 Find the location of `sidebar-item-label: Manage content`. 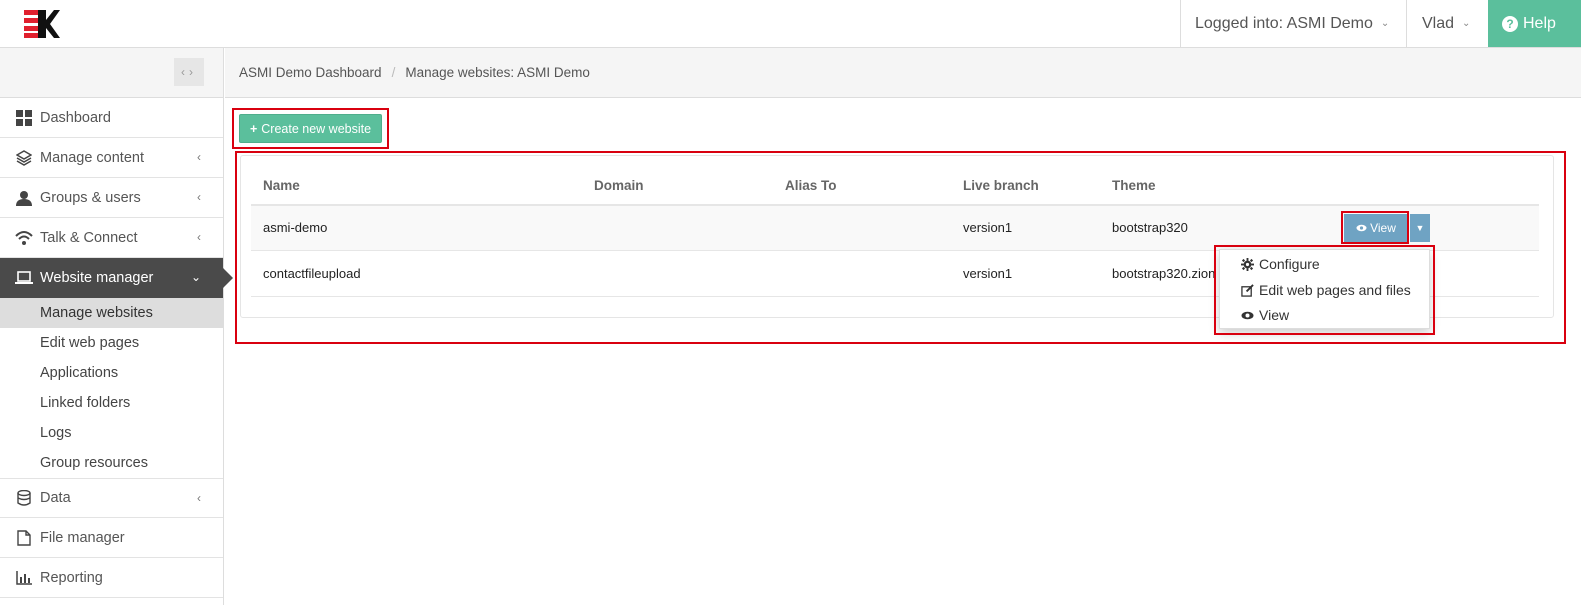

sidebar-item-label: Manage content is located at coordinates (92, 157).